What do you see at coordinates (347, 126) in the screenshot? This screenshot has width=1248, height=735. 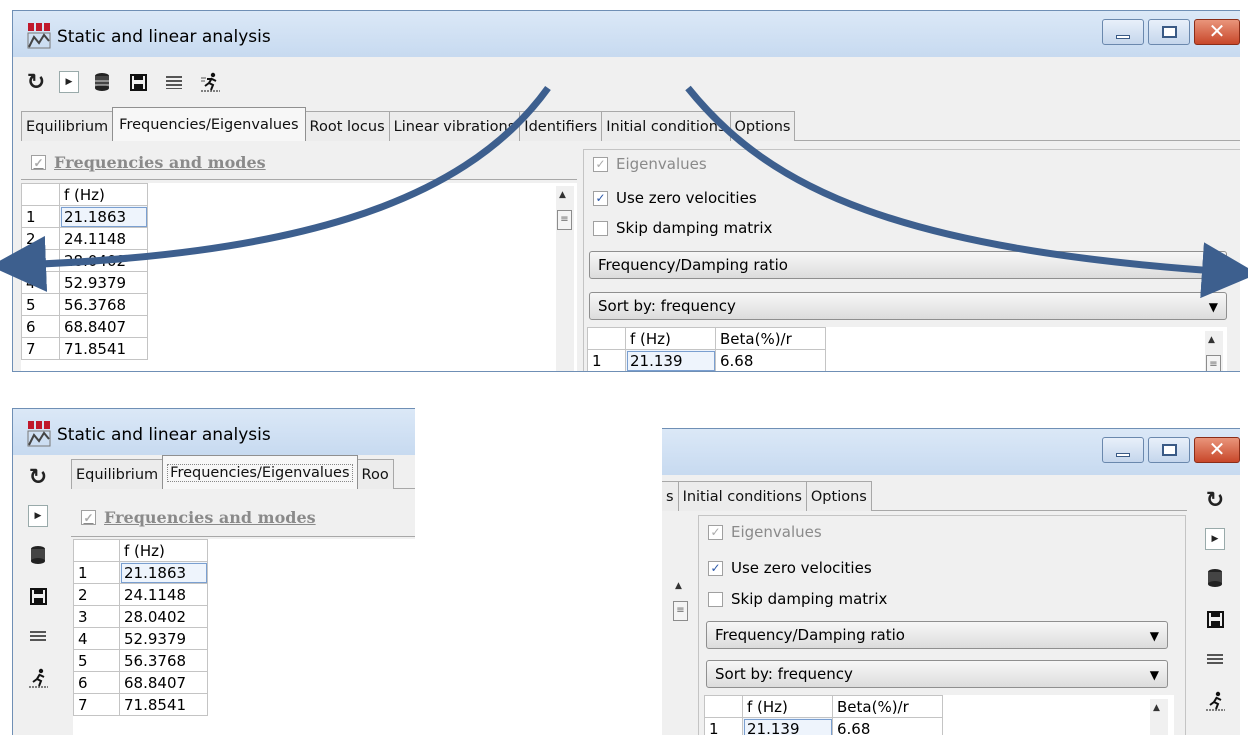 I see `tab-root-locus: Root locus` at bounding box center [347, 126].